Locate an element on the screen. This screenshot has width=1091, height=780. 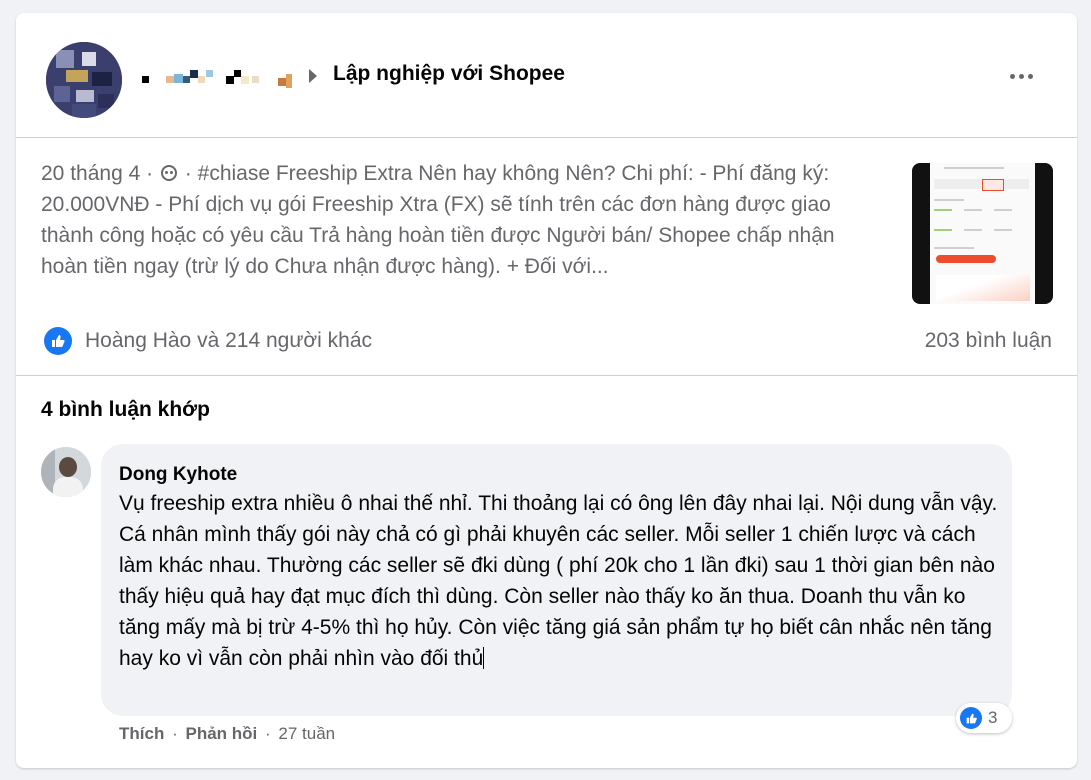
header-divider is located at coordinates (546, 137).